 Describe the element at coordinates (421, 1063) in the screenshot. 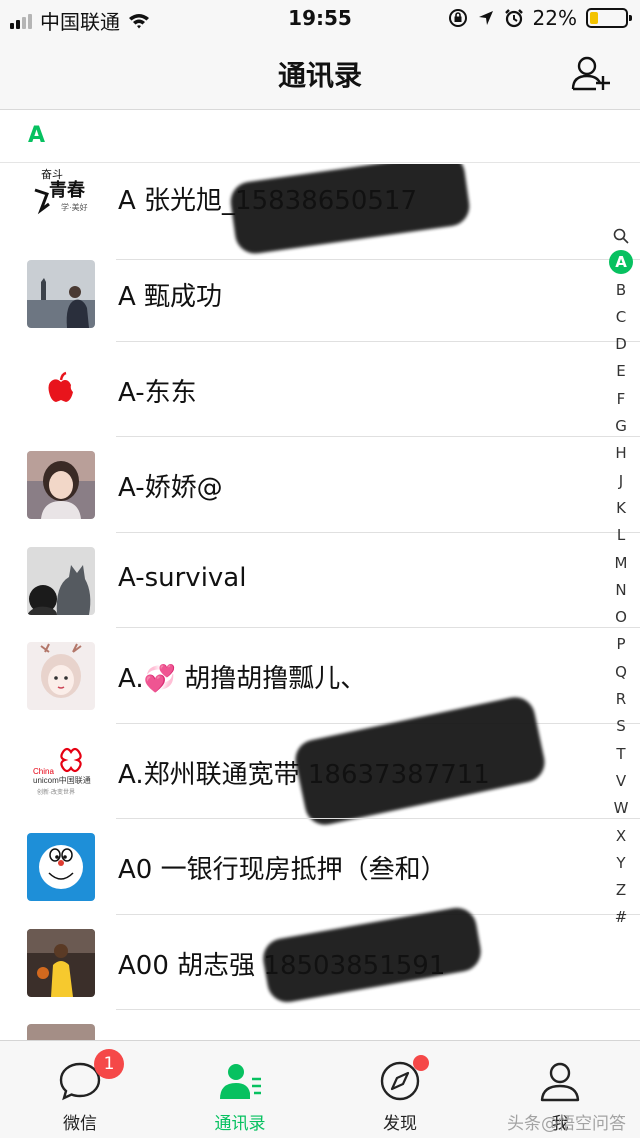

I see `notification-dot` at that location.